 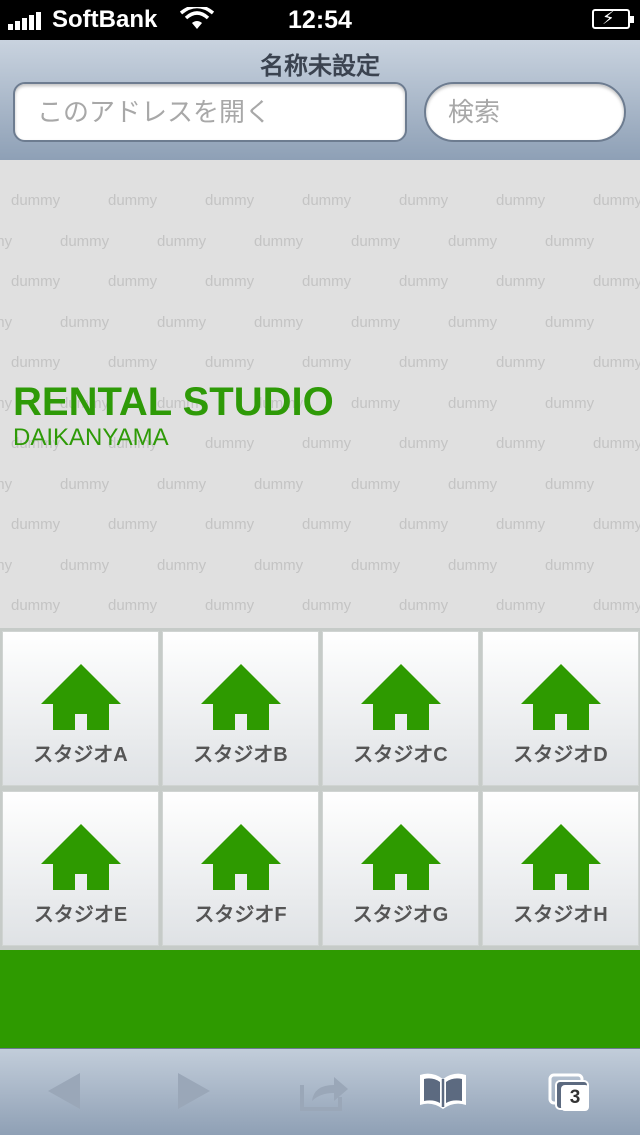 I want to click on clock: 12:54, so click(x=320, y=20).